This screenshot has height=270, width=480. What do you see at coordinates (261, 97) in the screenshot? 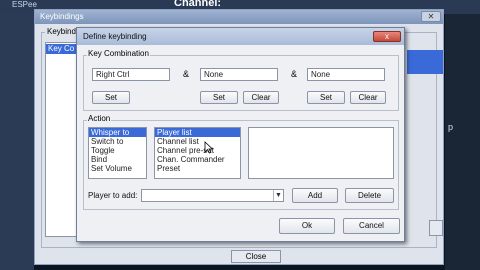
I see `clear-button-2: Clear` at bounding box center [261, 97].